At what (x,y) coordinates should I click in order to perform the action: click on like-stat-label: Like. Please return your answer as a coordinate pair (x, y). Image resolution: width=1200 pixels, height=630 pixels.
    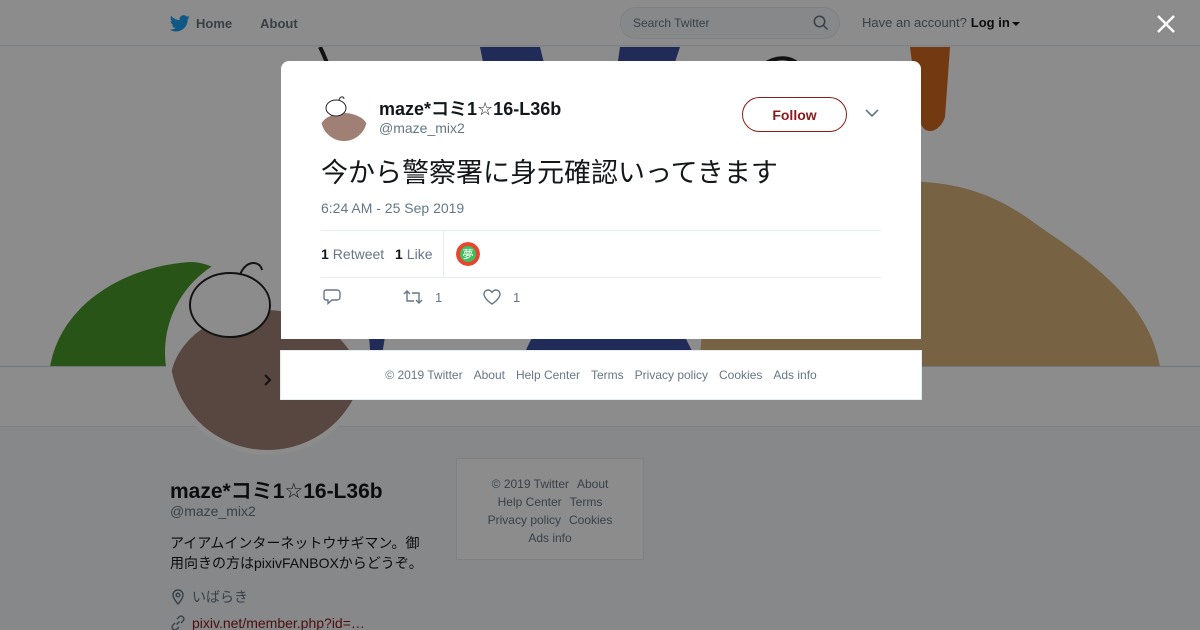
    Looking at the image, I should click on (419, 254).